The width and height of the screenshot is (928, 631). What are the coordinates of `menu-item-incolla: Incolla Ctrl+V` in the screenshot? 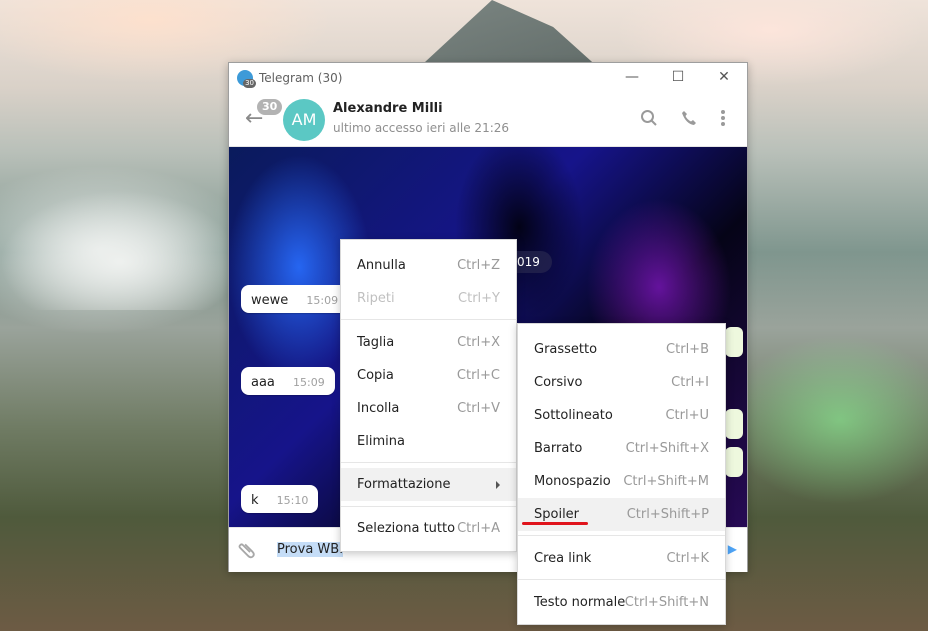 It's located at (428, 408).